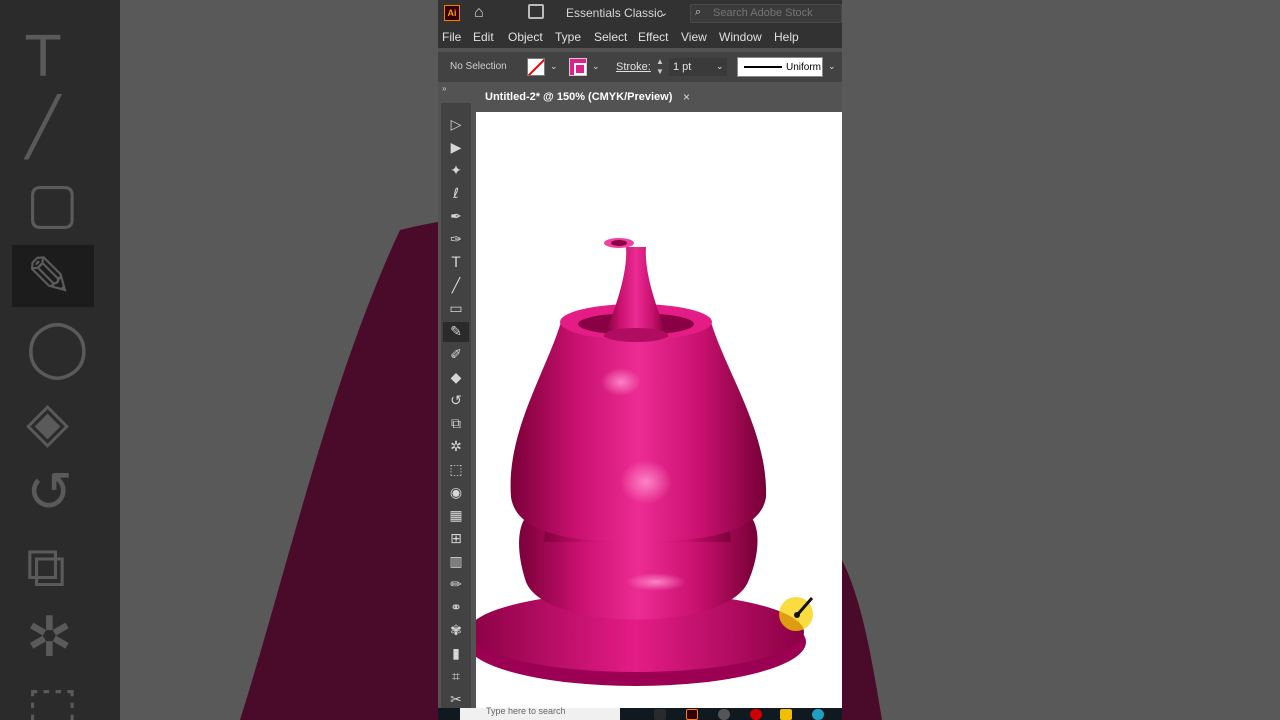 Image resolution: width=1280 pixels, height=720 pixels. I want to click on taskbar-search-placeholder: Type here to search, so click(526, 711).